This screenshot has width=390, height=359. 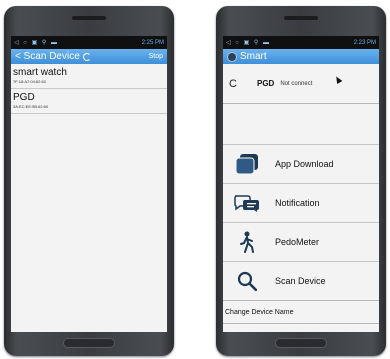 I want to click on smart-appbar: Smart, so click(x=301, y=56).